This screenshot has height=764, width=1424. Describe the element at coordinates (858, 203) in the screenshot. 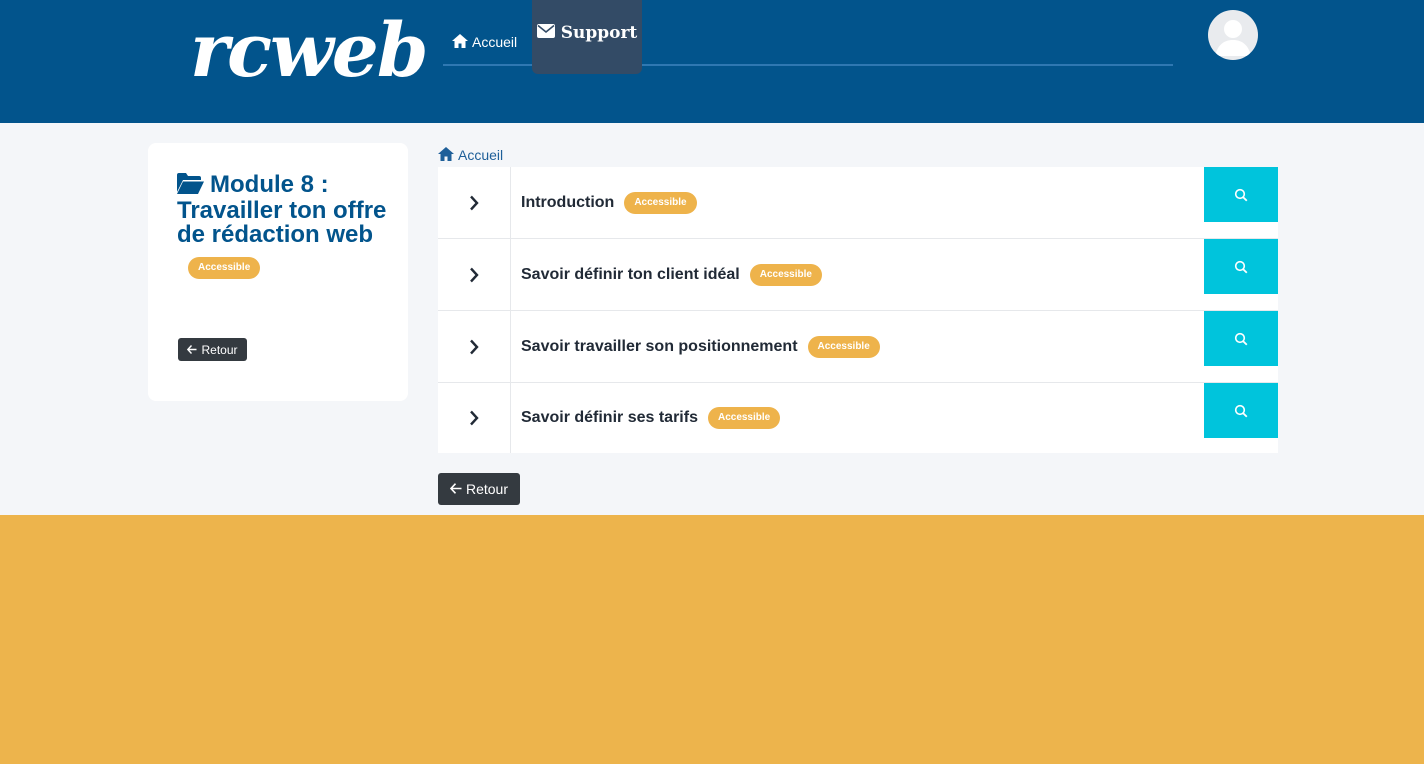

I see `lesson-row: Introduction Accessible` at that location.